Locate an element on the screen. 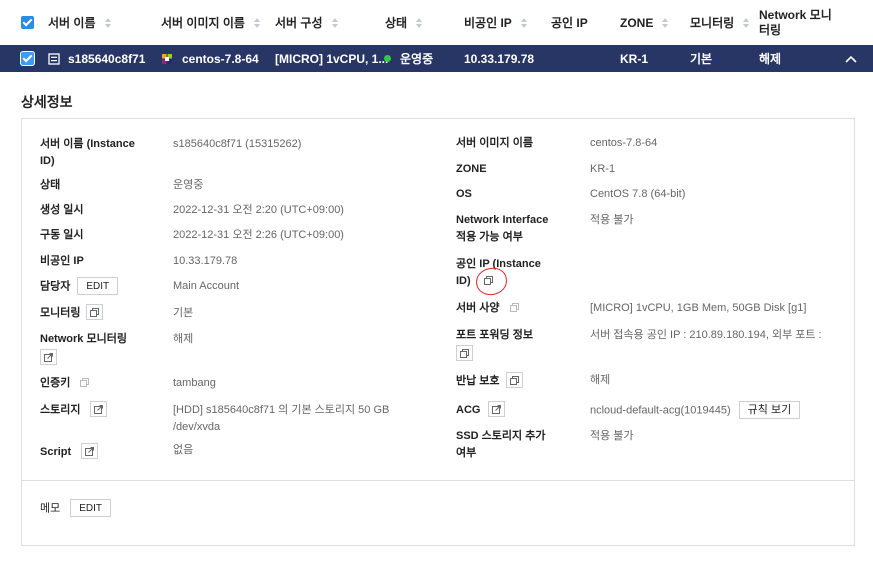 Image resolution: width=873 pixels, height=579 pixels. server-icon is located at coordinates (54, 58).